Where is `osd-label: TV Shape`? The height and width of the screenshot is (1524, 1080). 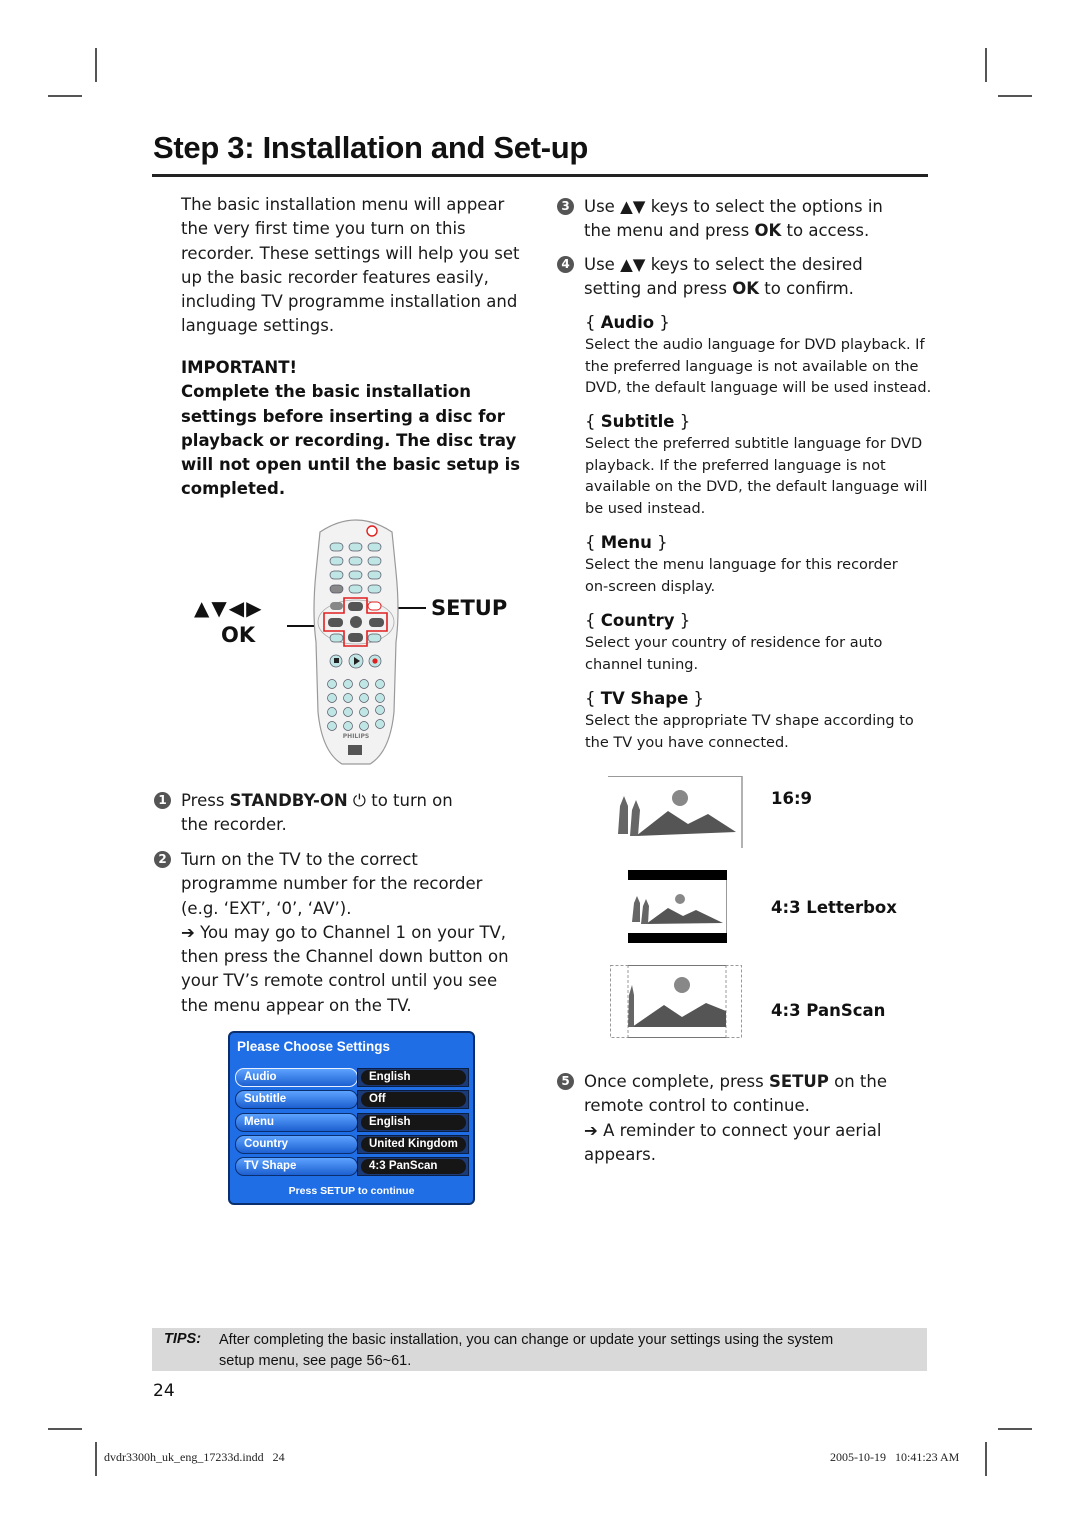 osd-label: TV Shape is located at coordinates (296, 1166).